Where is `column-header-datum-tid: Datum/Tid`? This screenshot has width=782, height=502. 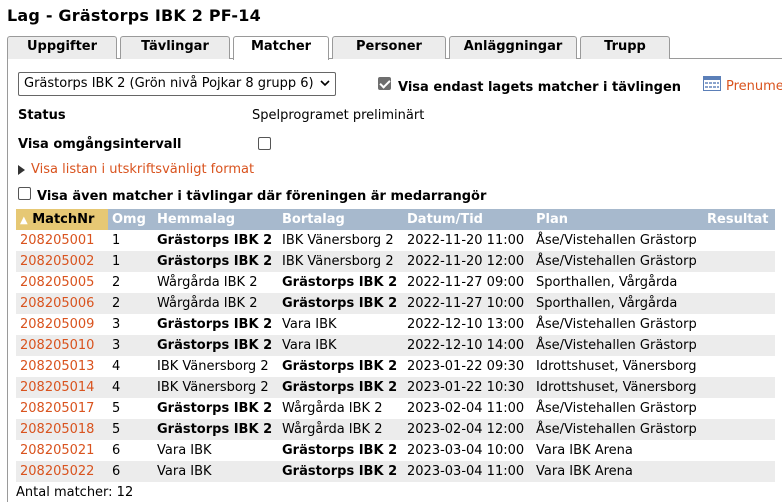
column-header-datum-tid: Datum/Tid is located at coordinates (467, 219).